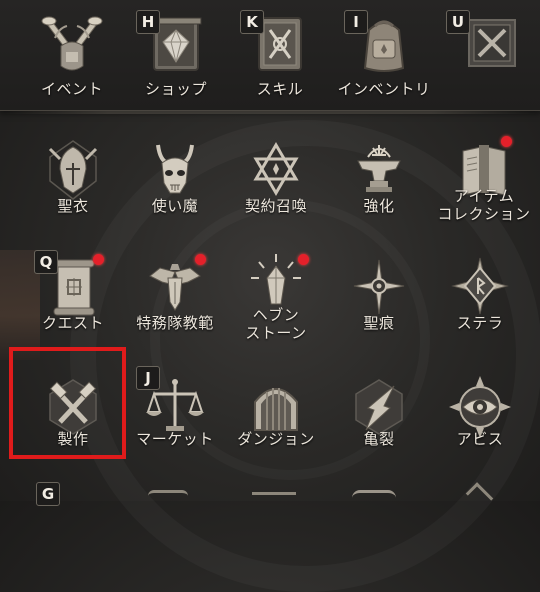 This screenshot has width=540, height=592. Describe the element at coordinates (379, 206) in the screenshot. I see `menu-label: 強化` at that location.